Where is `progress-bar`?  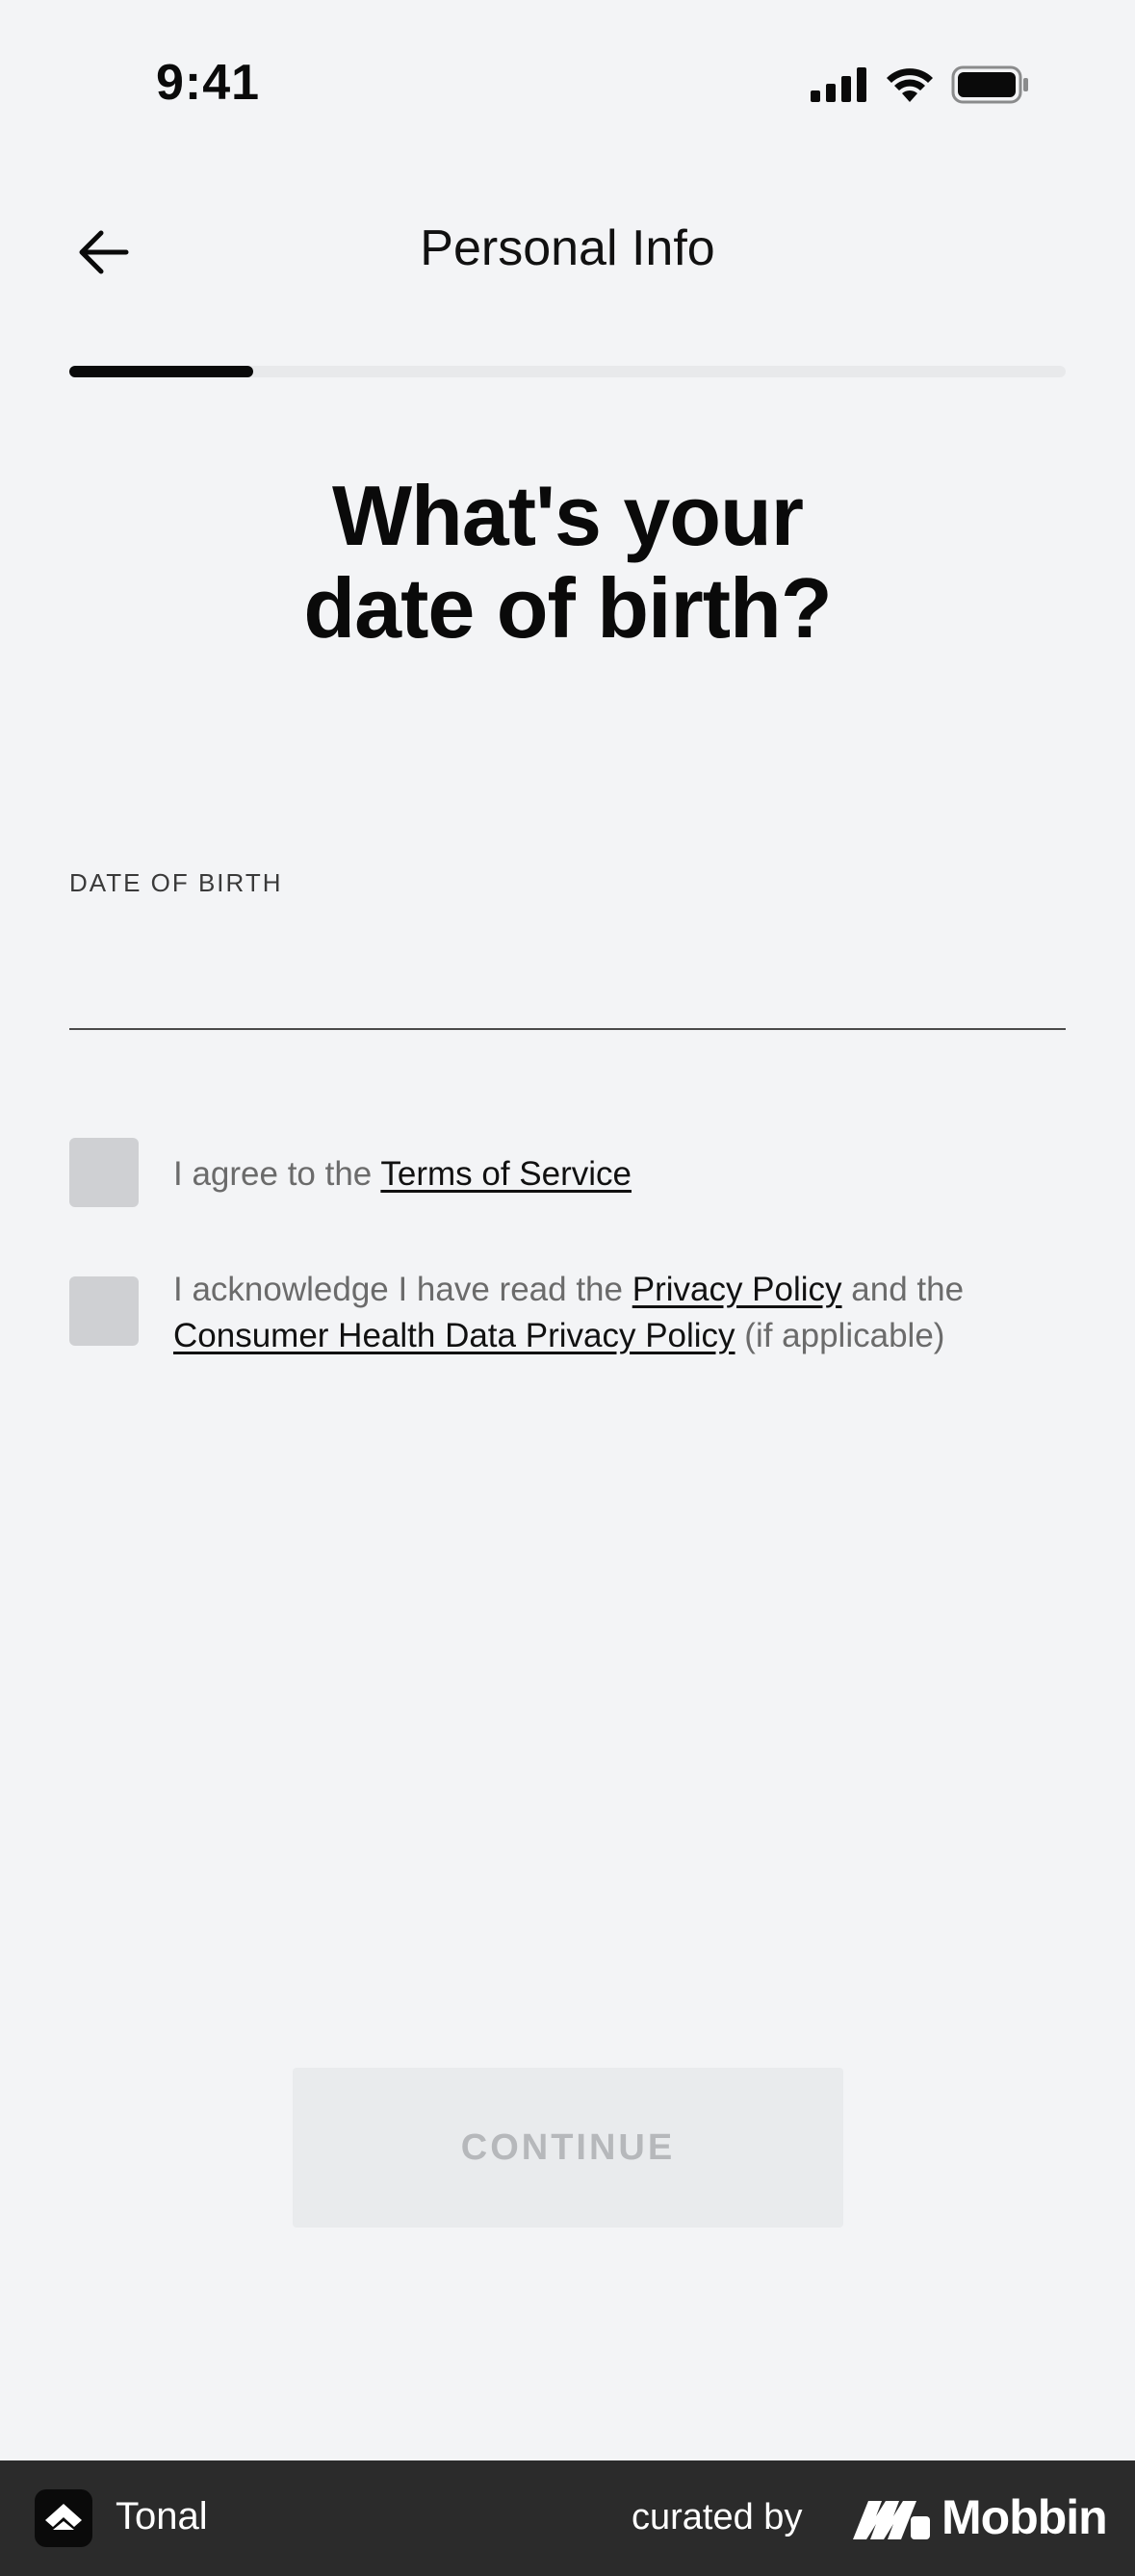
progress-bar is located at coordinates (567, 372).